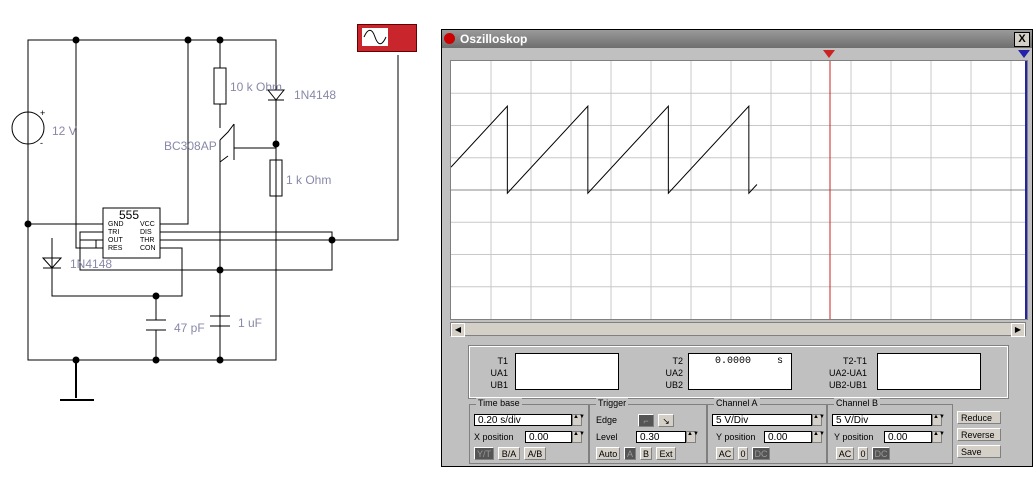 The height and width of the screenshot is (501, 1036). What do you see at coordinates (725, 453) in the screenshot?
I see `channel-a-ac-button: AC` at bounding box center [725, 453].